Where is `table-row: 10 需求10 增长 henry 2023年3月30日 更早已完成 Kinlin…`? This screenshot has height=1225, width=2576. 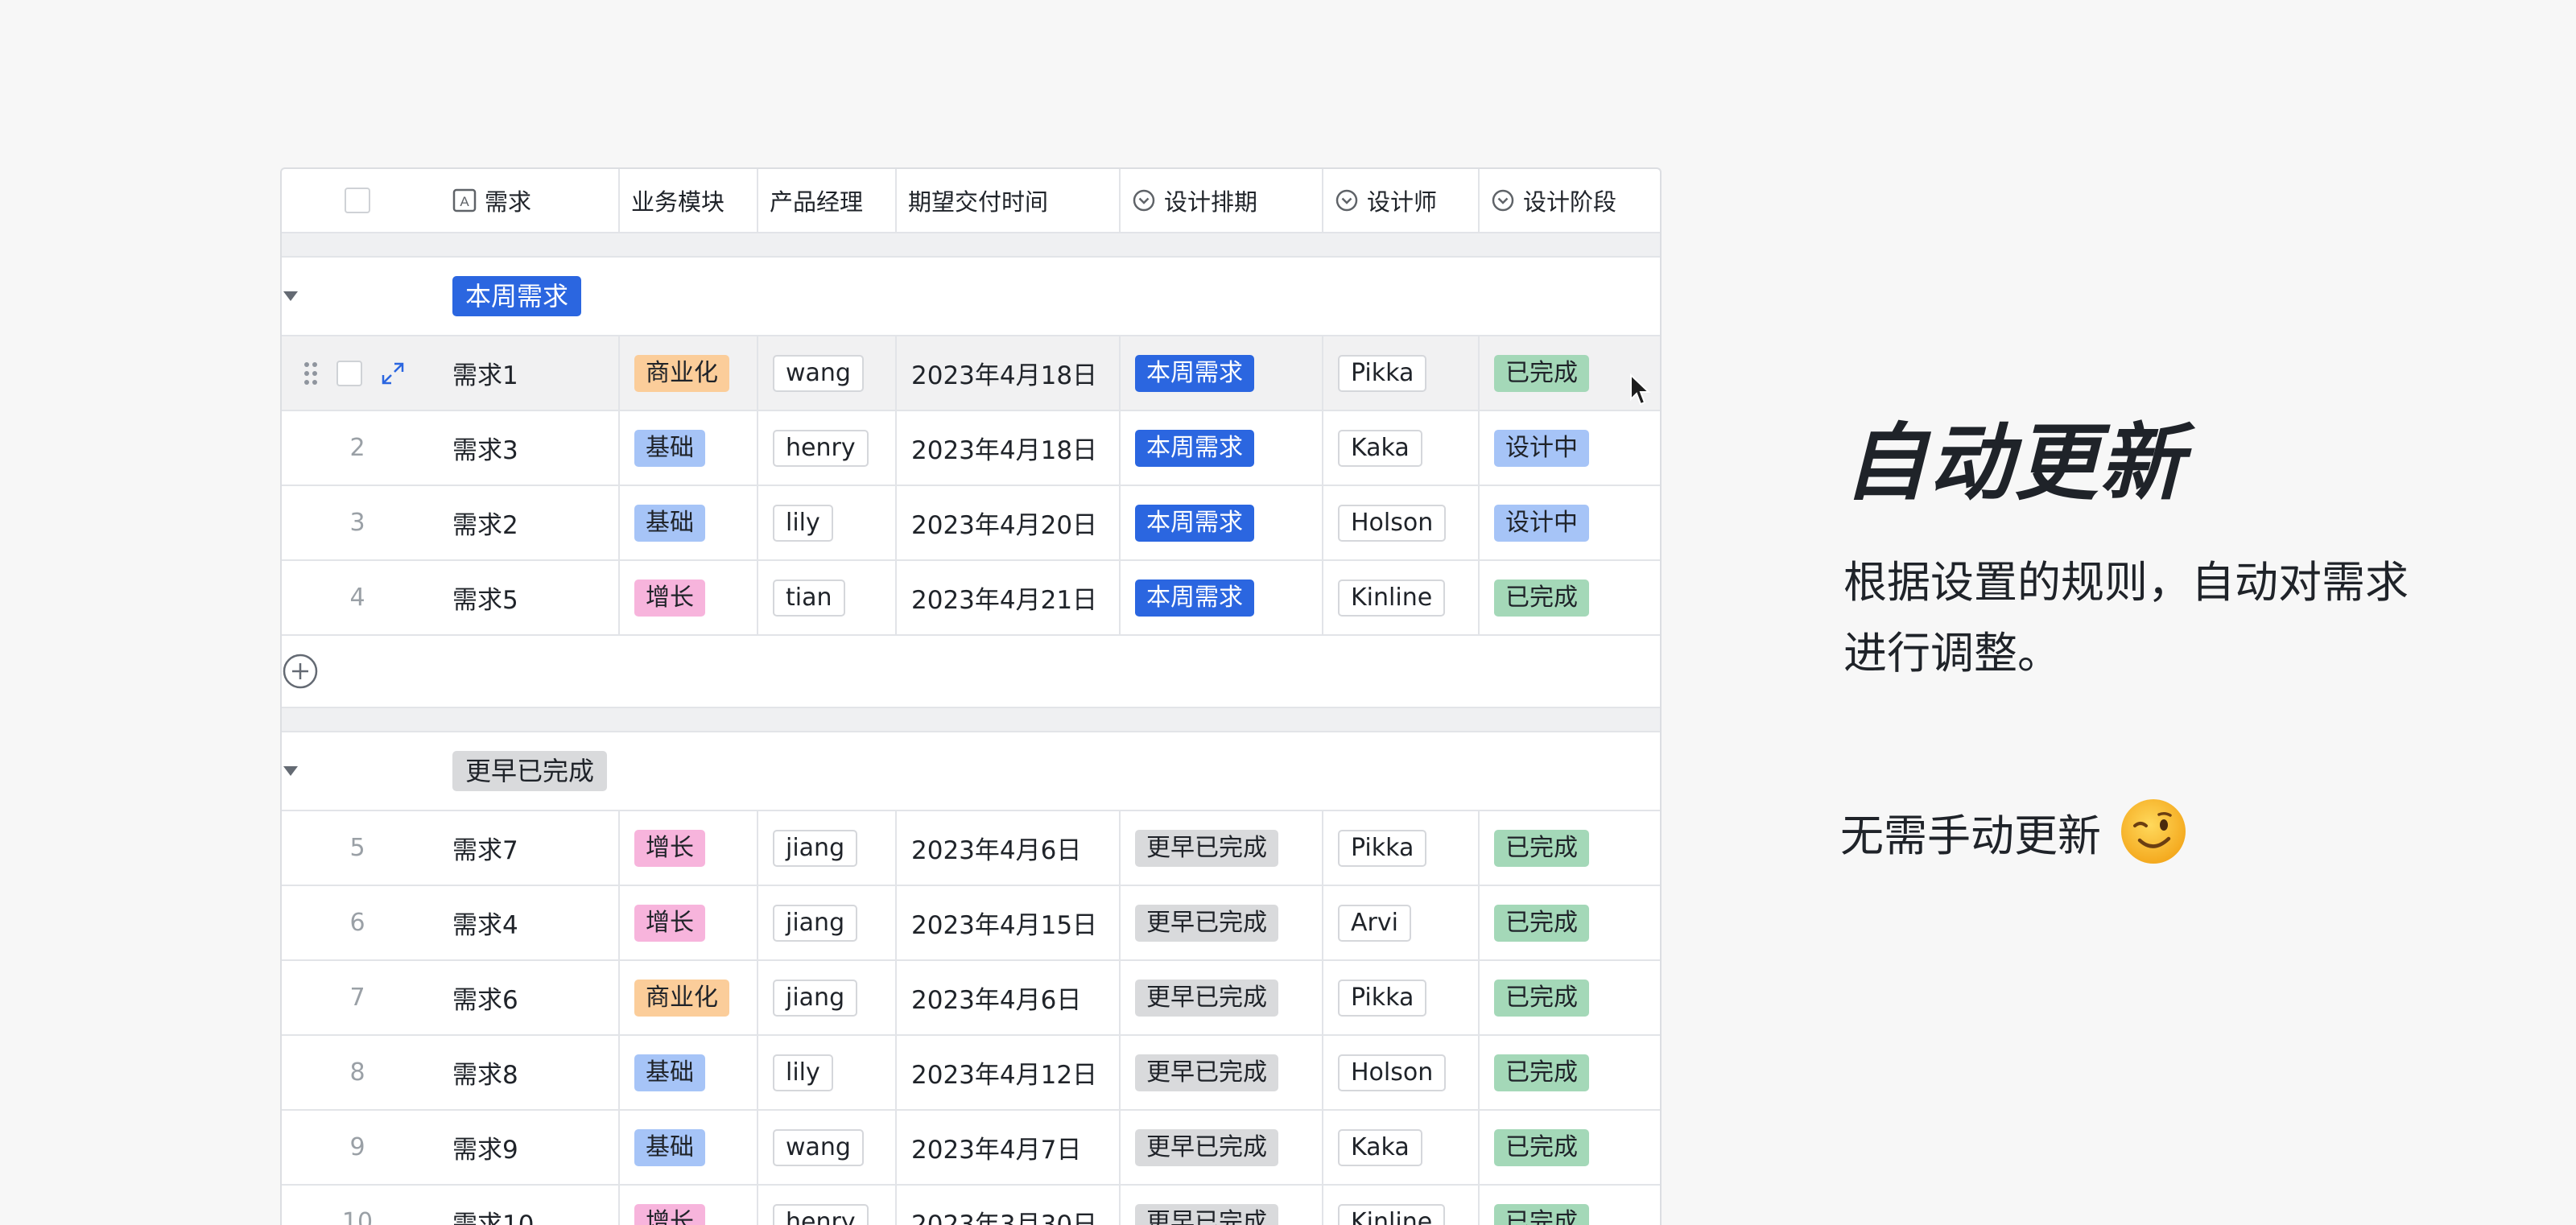 table-row: 10 需求10 增长 henry 2023年3月30日 更早已完成 Kinlin… is located at coordinates (971, 1205).